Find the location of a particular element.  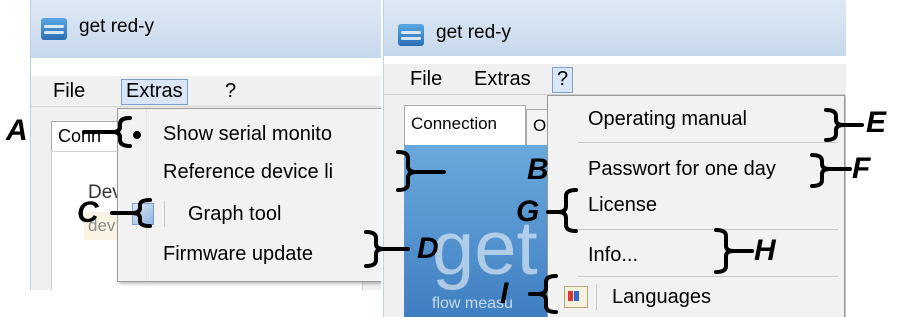

callout-label-i: I is located at coordinates (504, 293).